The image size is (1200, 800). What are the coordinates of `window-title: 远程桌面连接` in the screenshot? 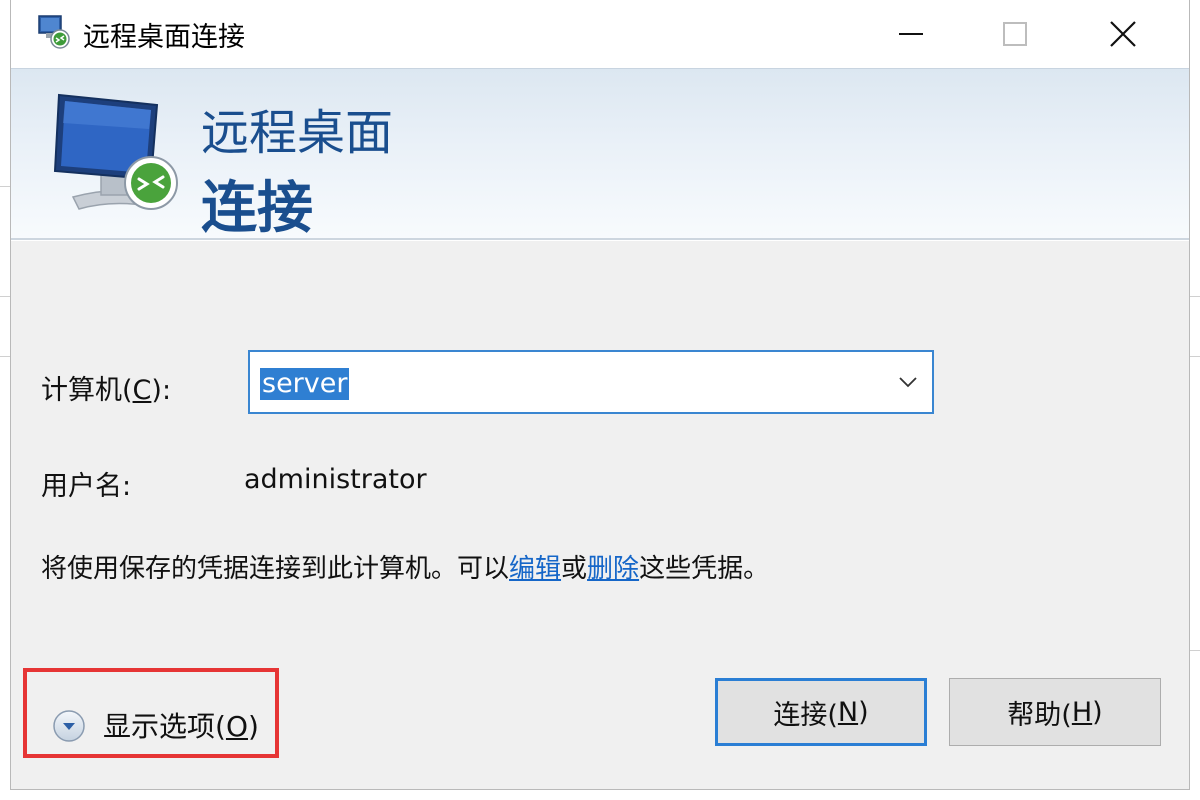 It's located at (164, 37).